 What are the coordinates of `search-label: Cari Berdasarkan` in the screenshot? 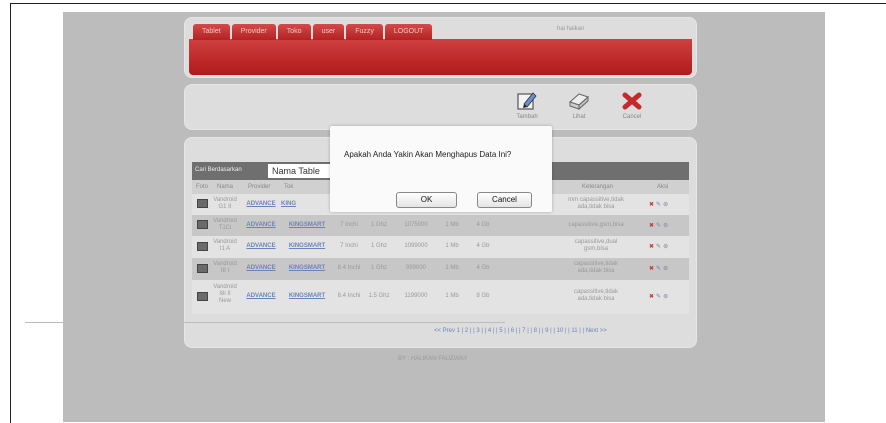 It's located at (218, 170).